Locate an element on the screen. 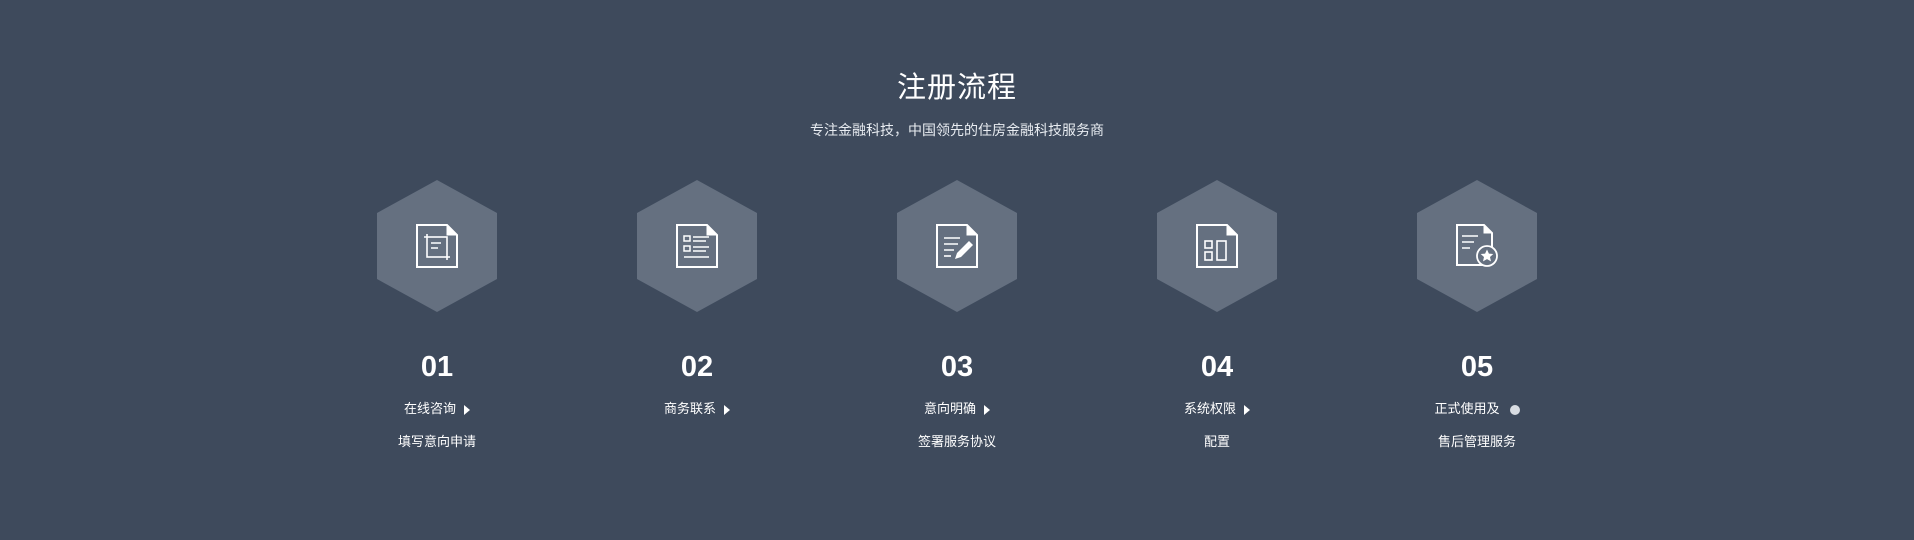 The width and height of the screenshot is (1914, 540). edit-document-icon is located at coordinates (957, 246).